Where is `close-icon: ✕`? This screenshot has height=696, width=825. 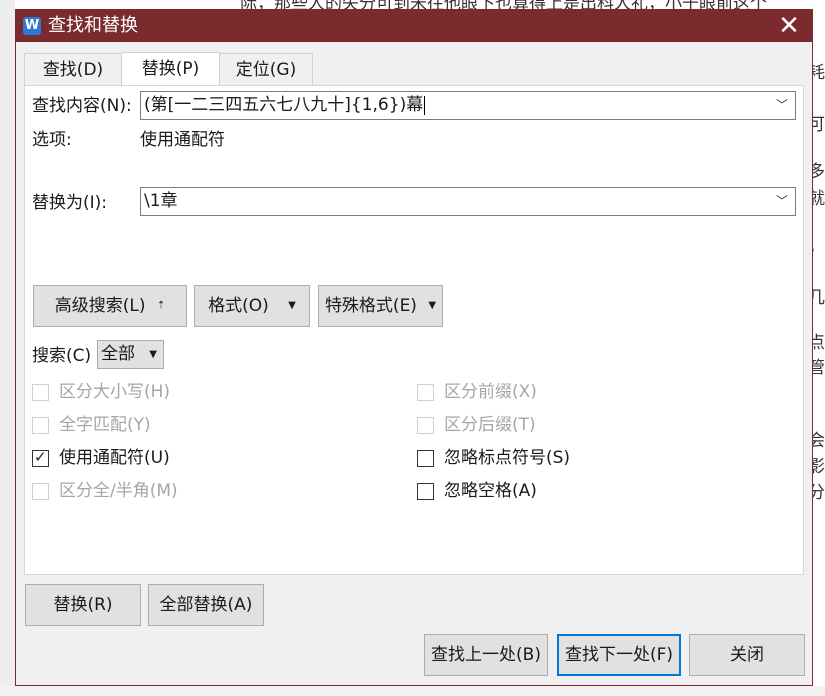 close-icon: ✕ is located at coordinates (789, 26).